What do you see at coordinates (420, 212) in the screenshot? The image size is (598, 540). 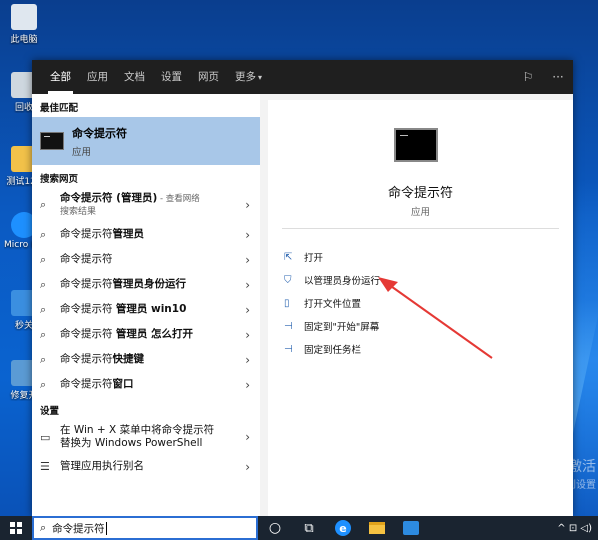 I see `detail-subtitle: 应用` at bounding box center [420, 212].